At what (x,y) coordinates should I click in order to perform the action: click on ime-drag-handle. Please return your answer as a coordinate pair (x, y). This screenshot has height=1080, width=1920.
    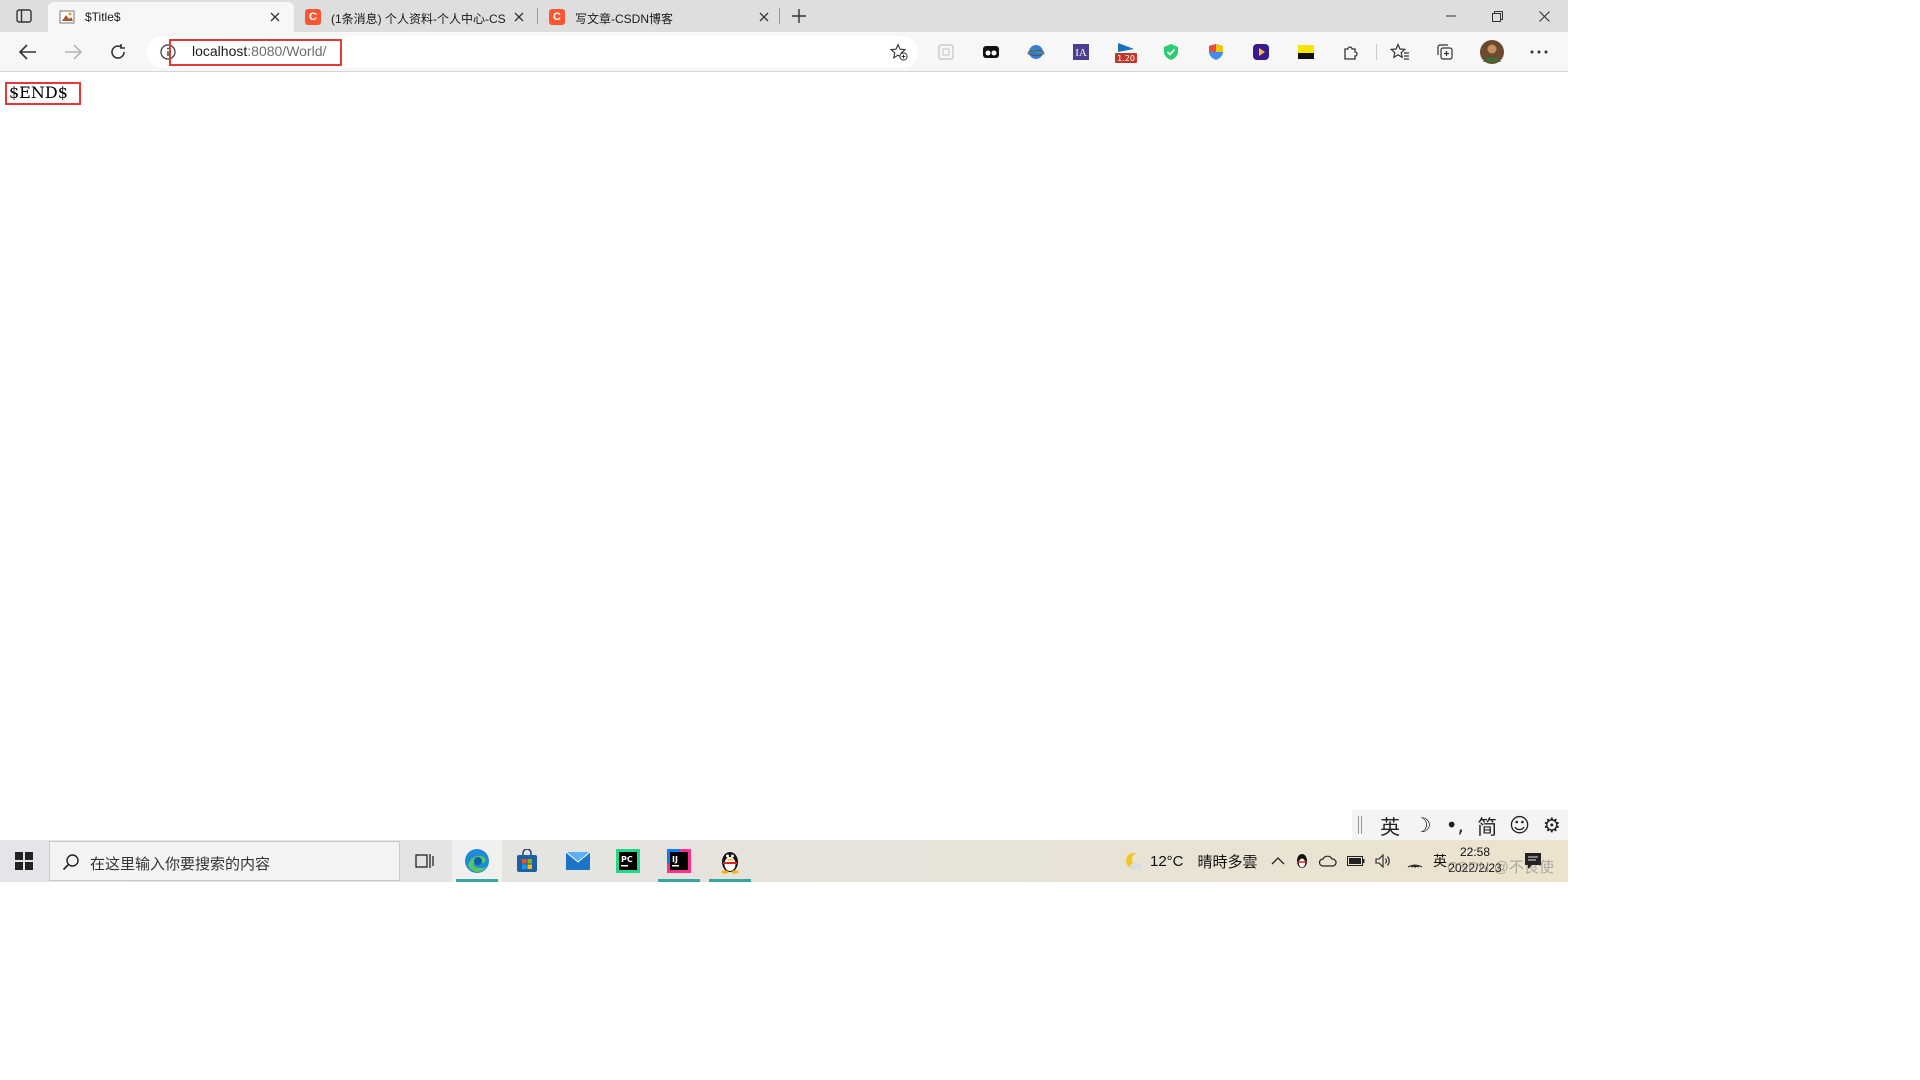
    Looking at the image, I should click on (1360, 825).